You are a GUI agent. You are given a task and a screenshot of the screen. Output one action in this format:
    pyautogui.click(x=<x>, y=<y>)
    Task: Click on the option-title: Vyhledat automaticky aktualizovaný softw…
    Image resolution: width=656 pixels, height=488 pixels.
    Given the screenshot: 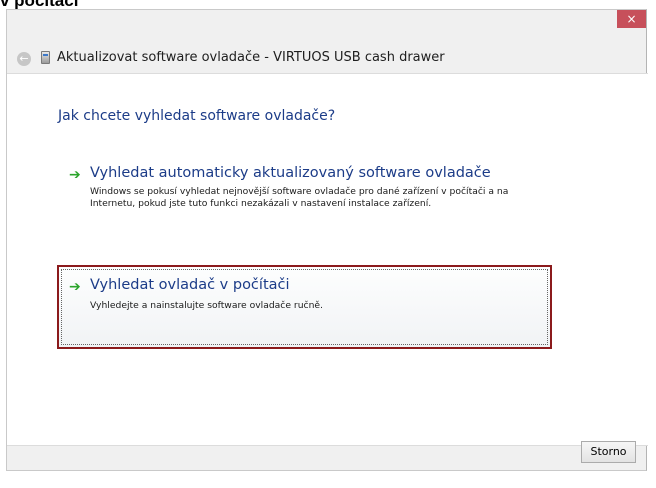 What is the action you would take?
    pyautogui.click(x=290, y=173)
    